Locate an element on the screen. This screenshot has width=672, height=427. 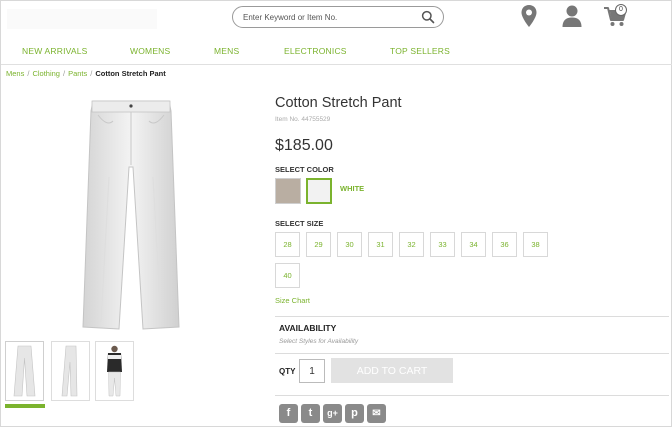
size-option: 40 is located at coordinates (287, 275).